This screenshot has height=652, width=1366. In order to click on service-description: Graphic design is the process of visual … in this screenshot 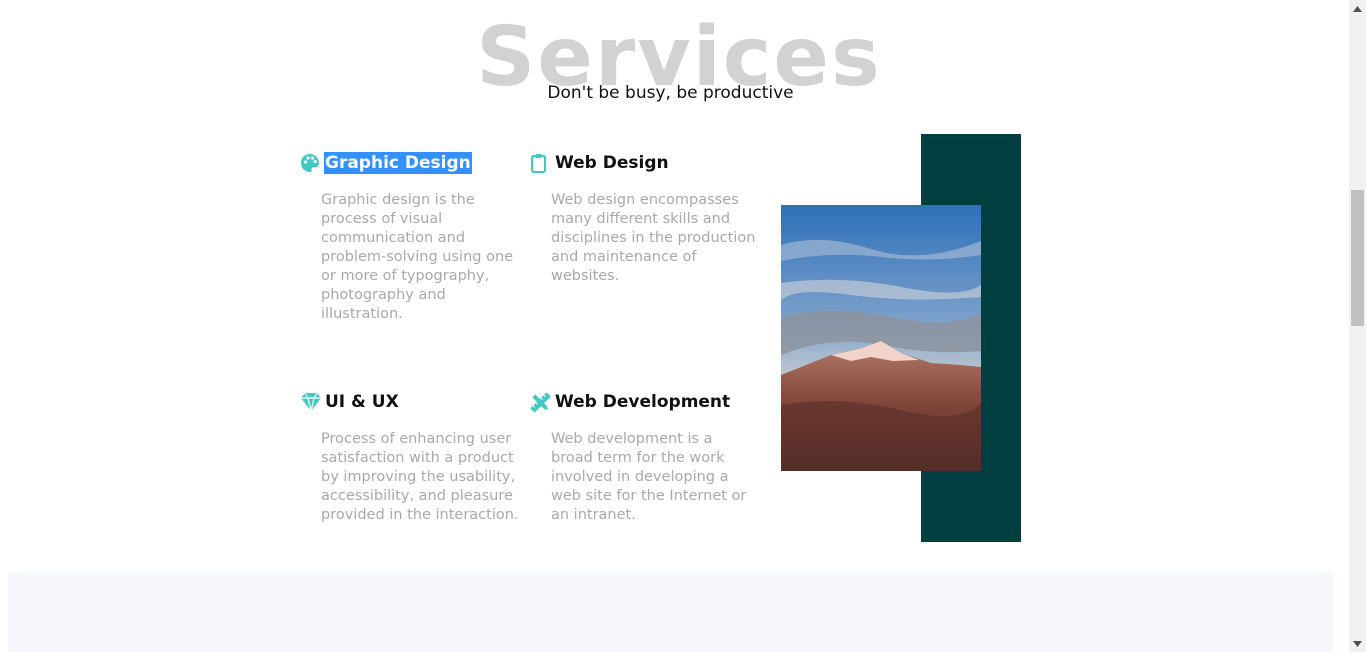, I will do `click(417, 257)`.